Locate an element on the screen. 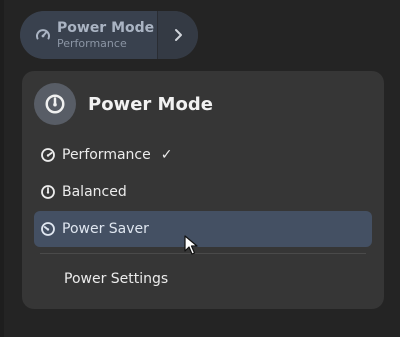  menu-divider is located at coordinates (203, 253).